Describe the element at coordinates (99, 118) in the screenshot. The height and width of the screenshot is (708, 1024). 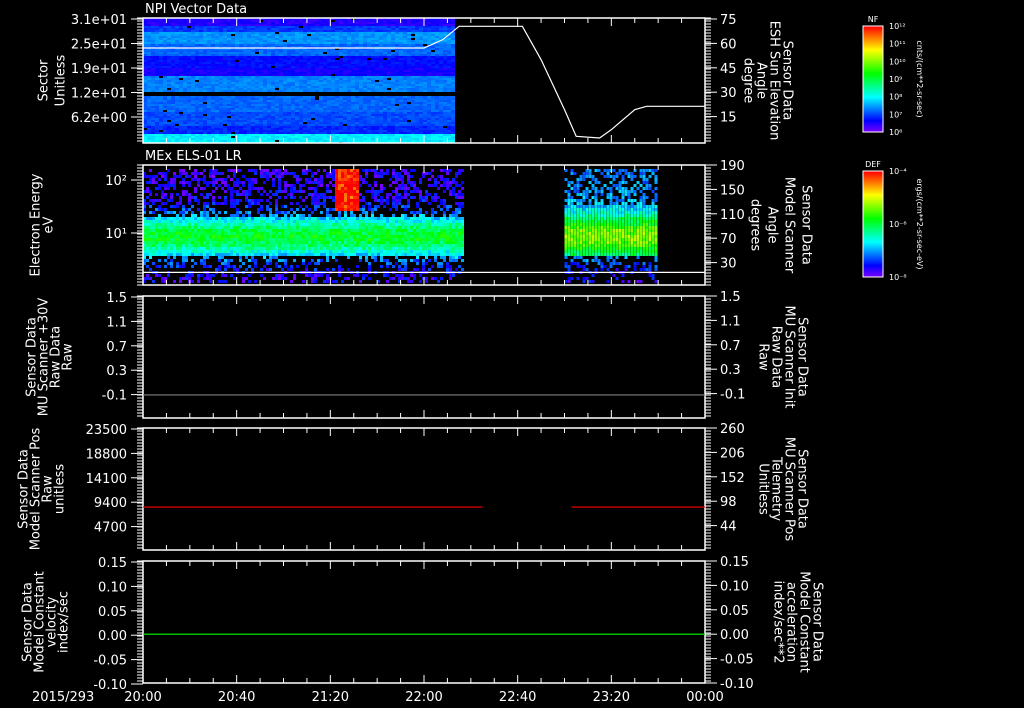
I see `y-tick-label: 6.2e+00` at that location.